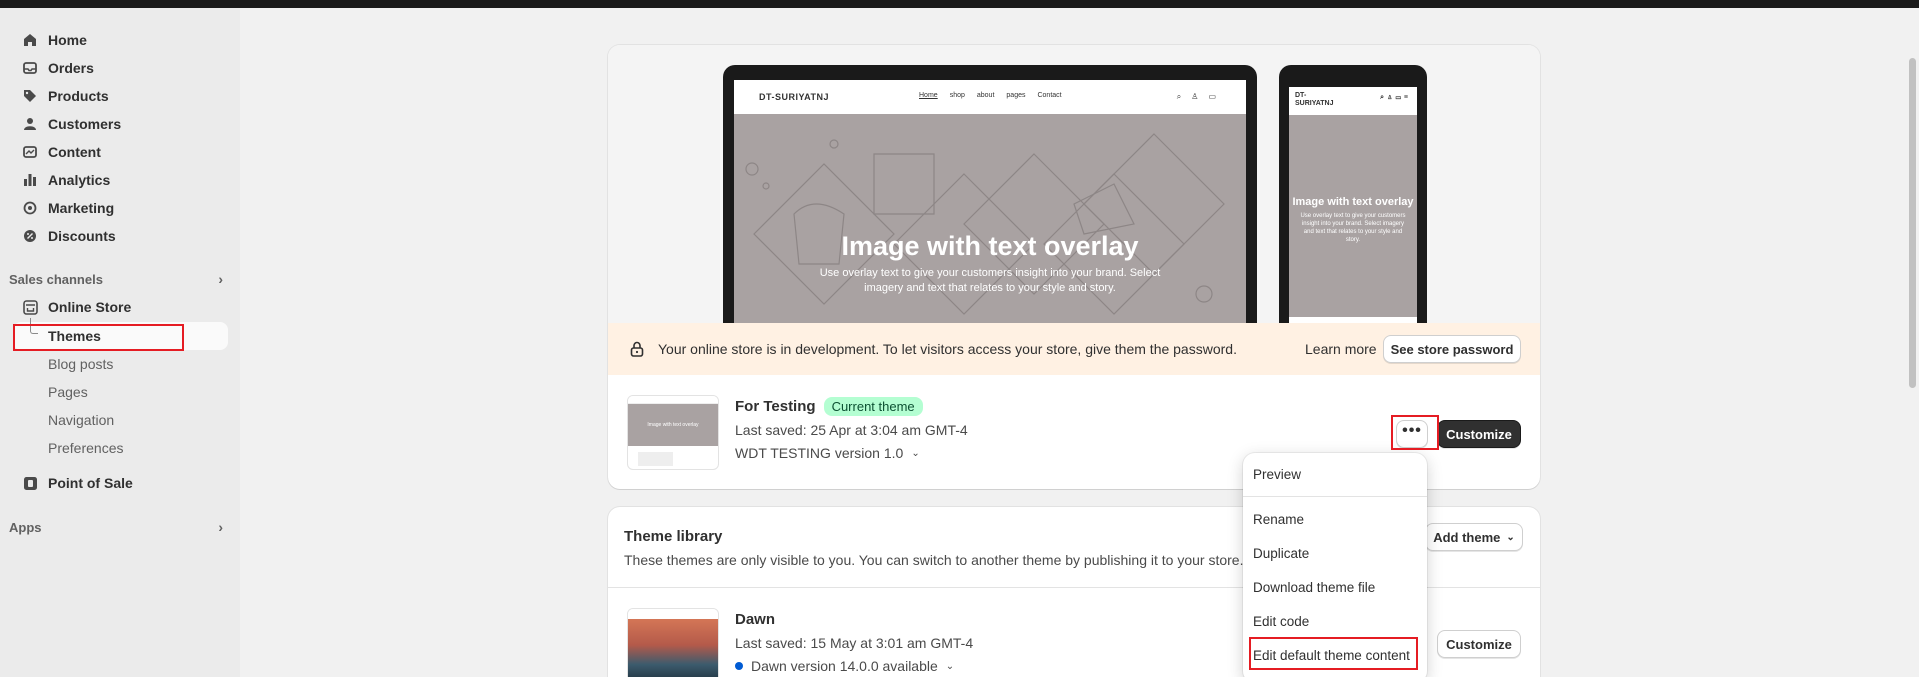 Image resolution: width=1919 pixels, height=677 pixels. Describe the element at coordinates (1314, 587) in the screenshot. I see `menu-item-download: Download theme file` at that location.